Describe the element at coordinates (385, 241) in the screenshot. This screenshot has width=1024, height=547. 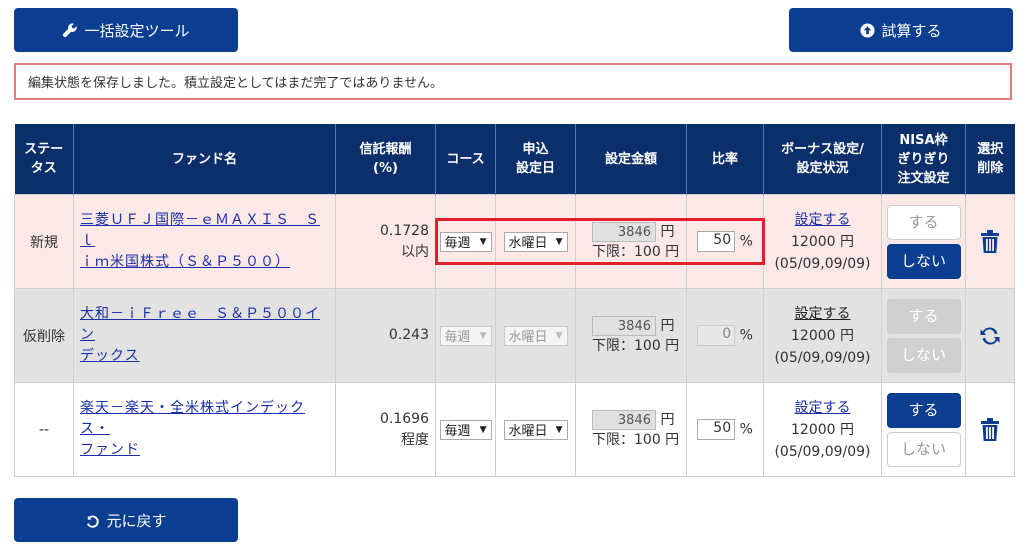
I see `fee-cell: 0.1728 以内` at that location.